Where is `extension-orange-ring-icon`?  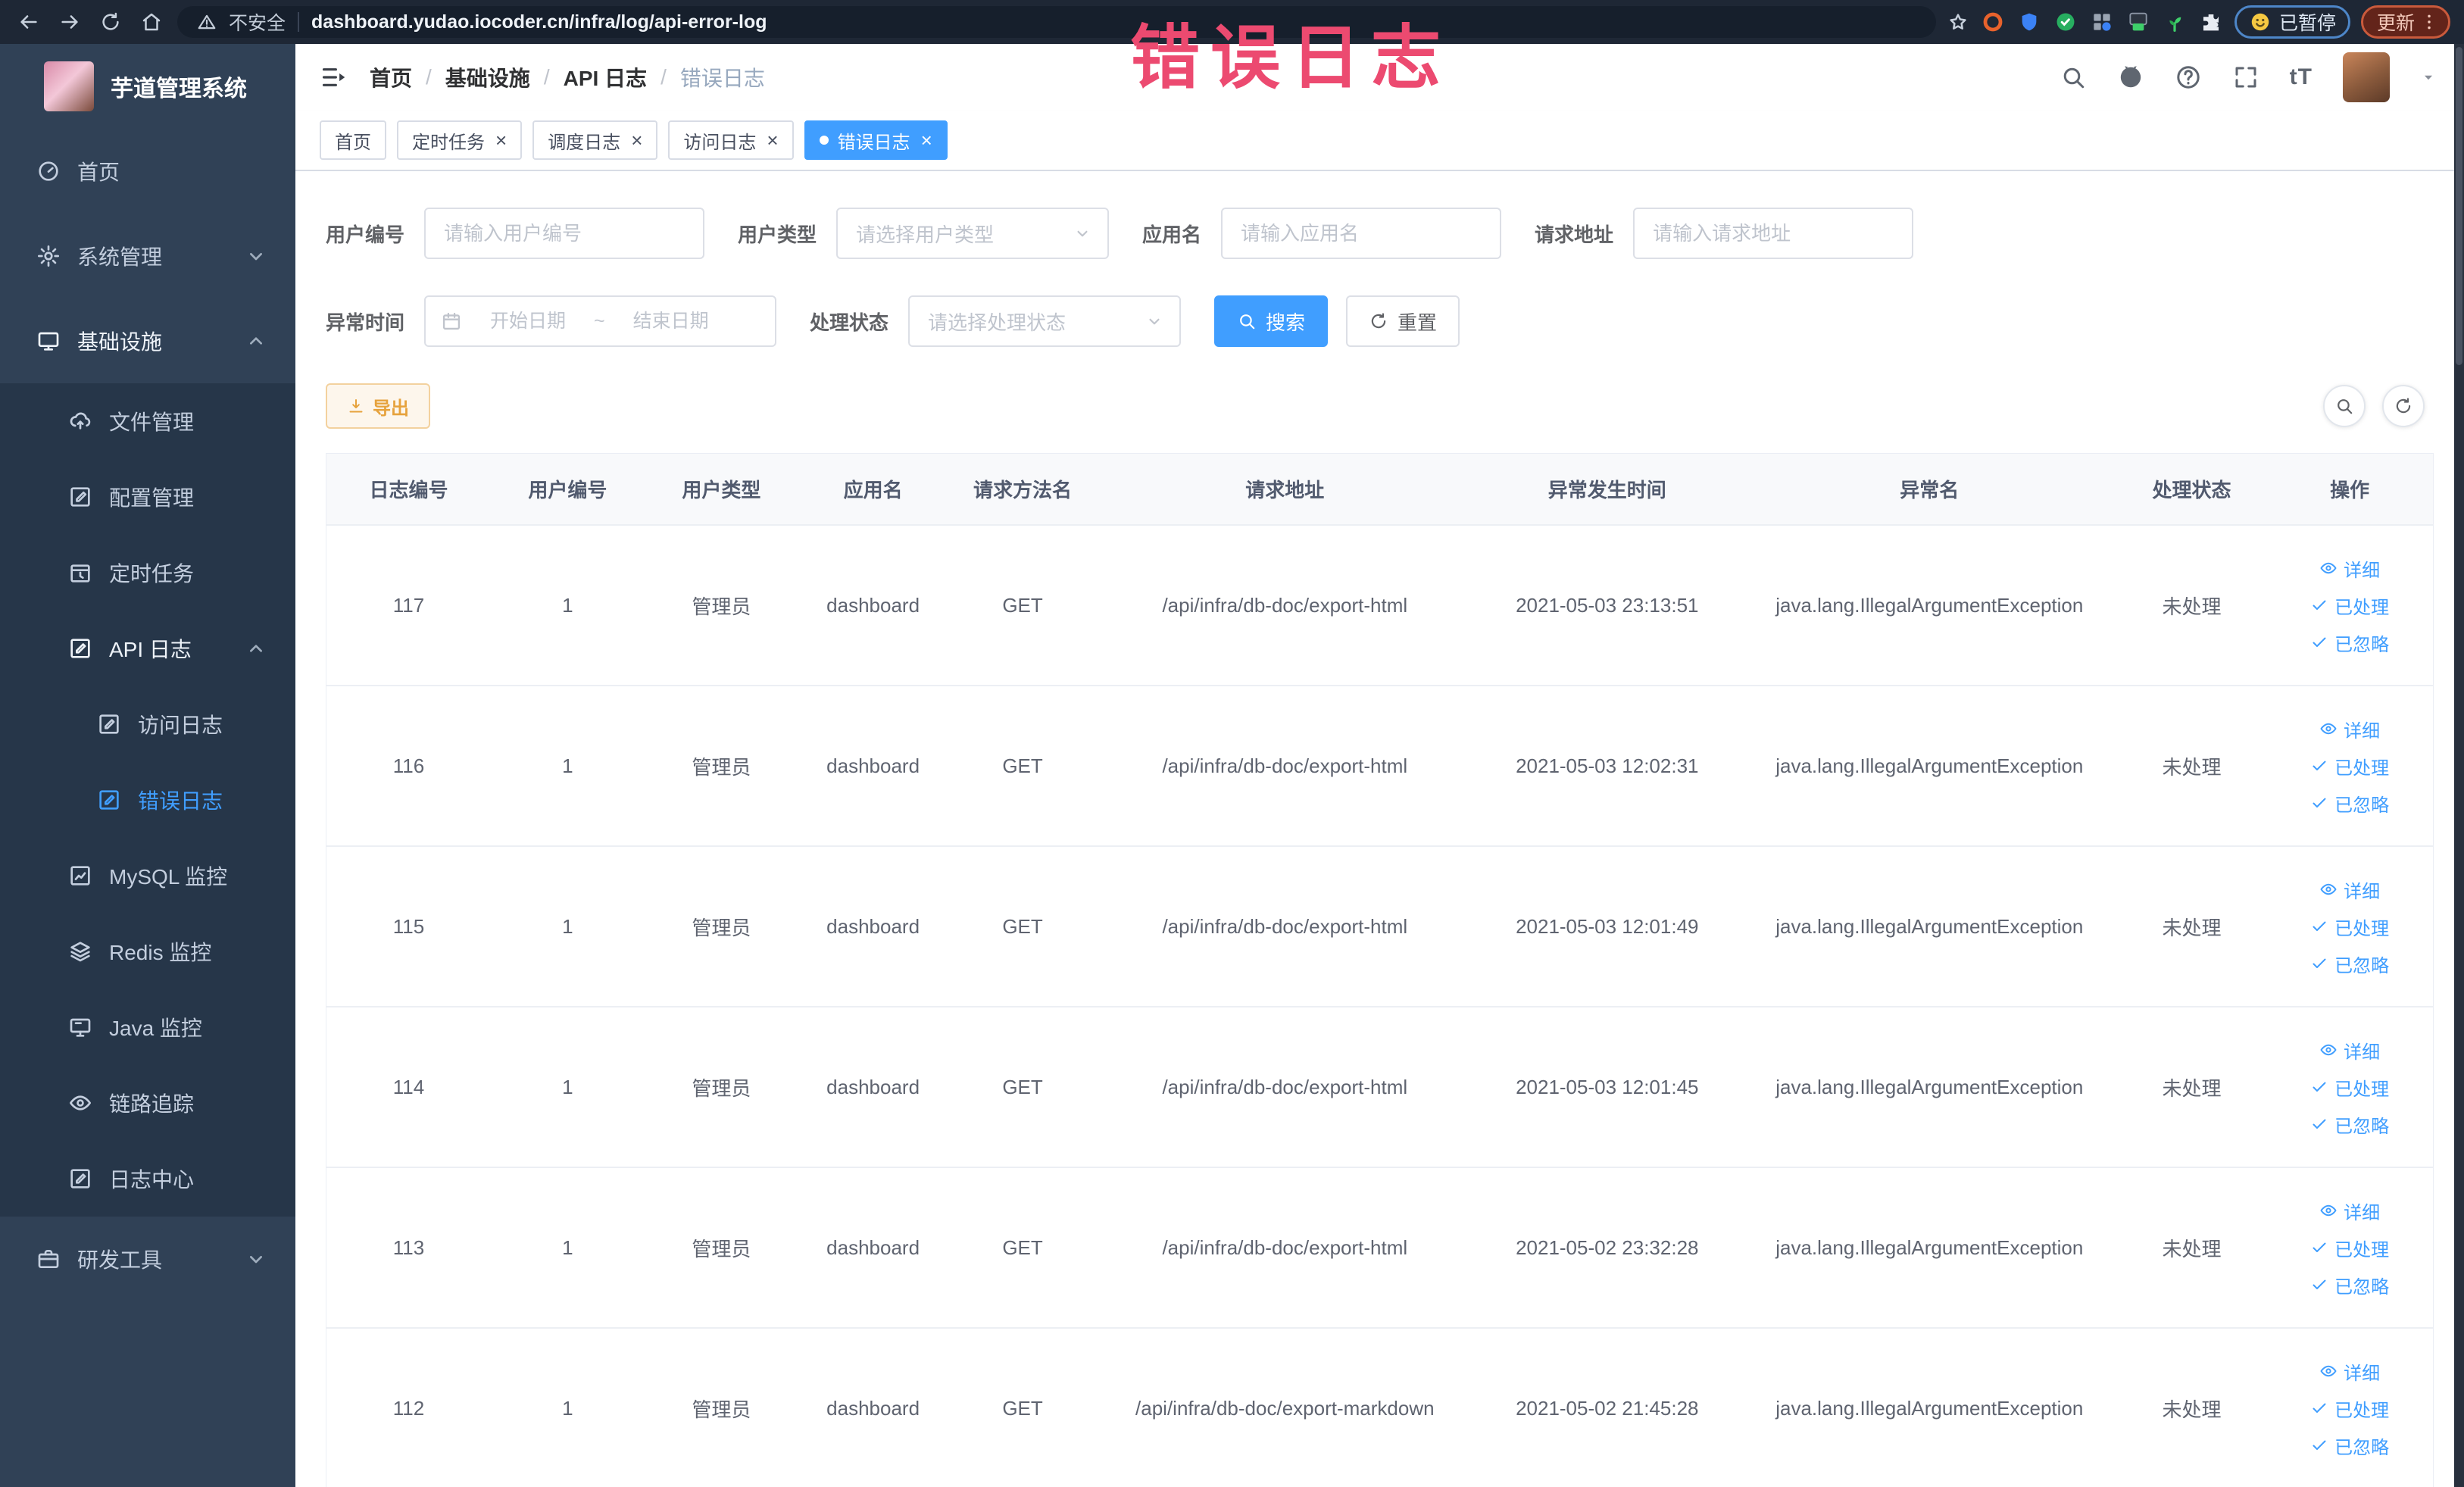 extension-orange-ring-icon is located at coordinates (1993, 22).